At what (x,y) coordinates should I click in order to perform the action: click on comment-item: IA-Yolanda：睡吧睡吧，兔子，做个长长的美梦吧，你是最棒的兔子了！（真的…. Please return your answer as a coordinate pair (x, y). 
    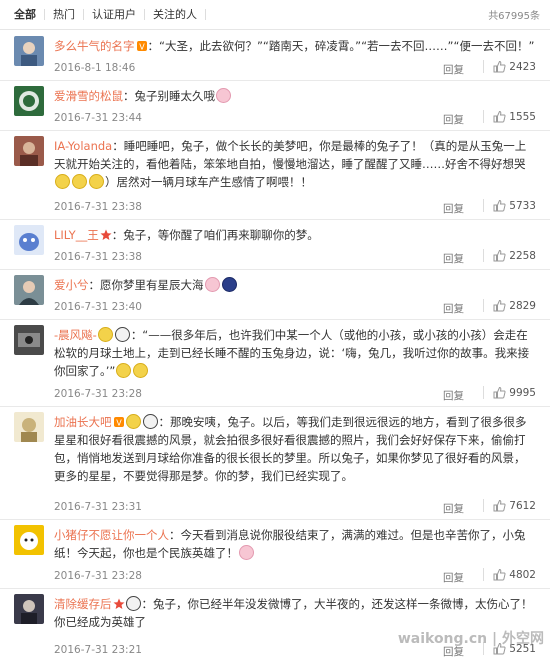
    Looking at the image, I should click on (275, 175).